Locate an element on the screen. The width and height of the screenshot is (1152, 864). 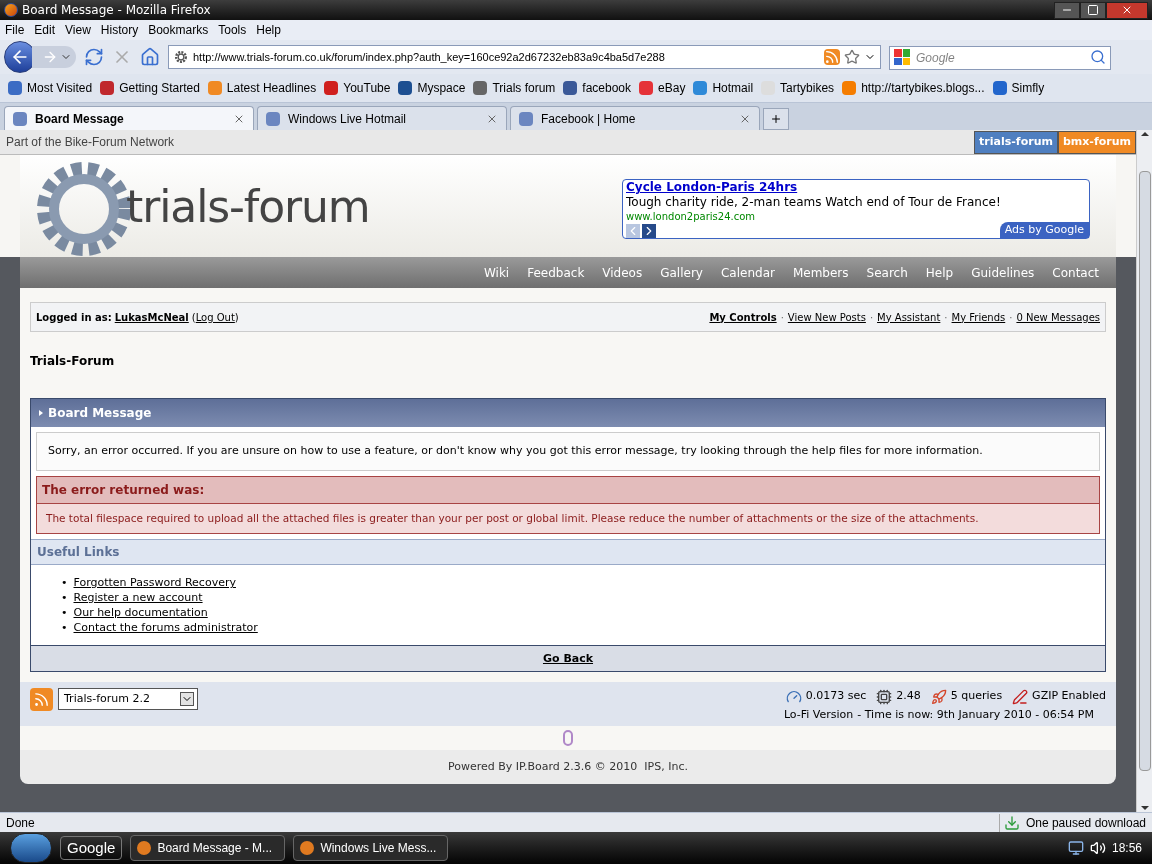
nav-link: Wiki is located at coordinates (496, 272).